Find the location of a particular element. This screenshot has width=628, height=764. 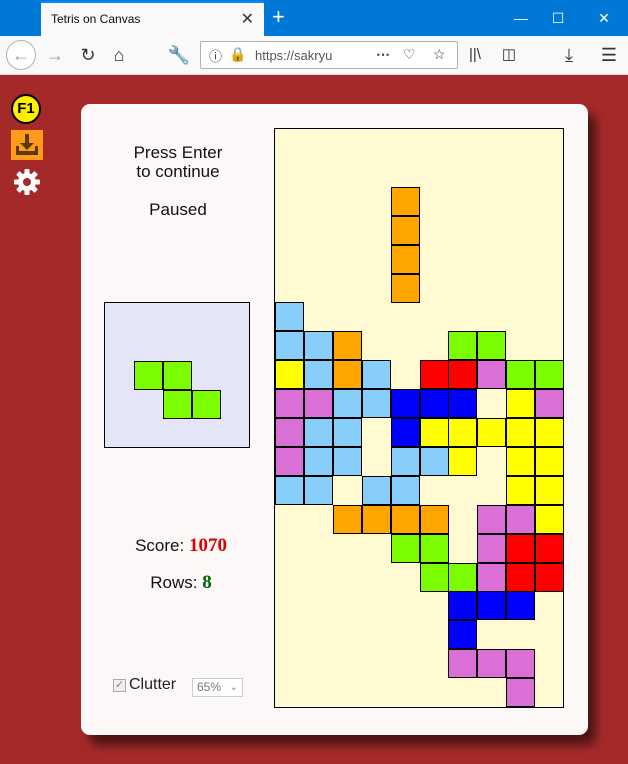

menu-icon: ☰ is located at coordinates (609, 55).